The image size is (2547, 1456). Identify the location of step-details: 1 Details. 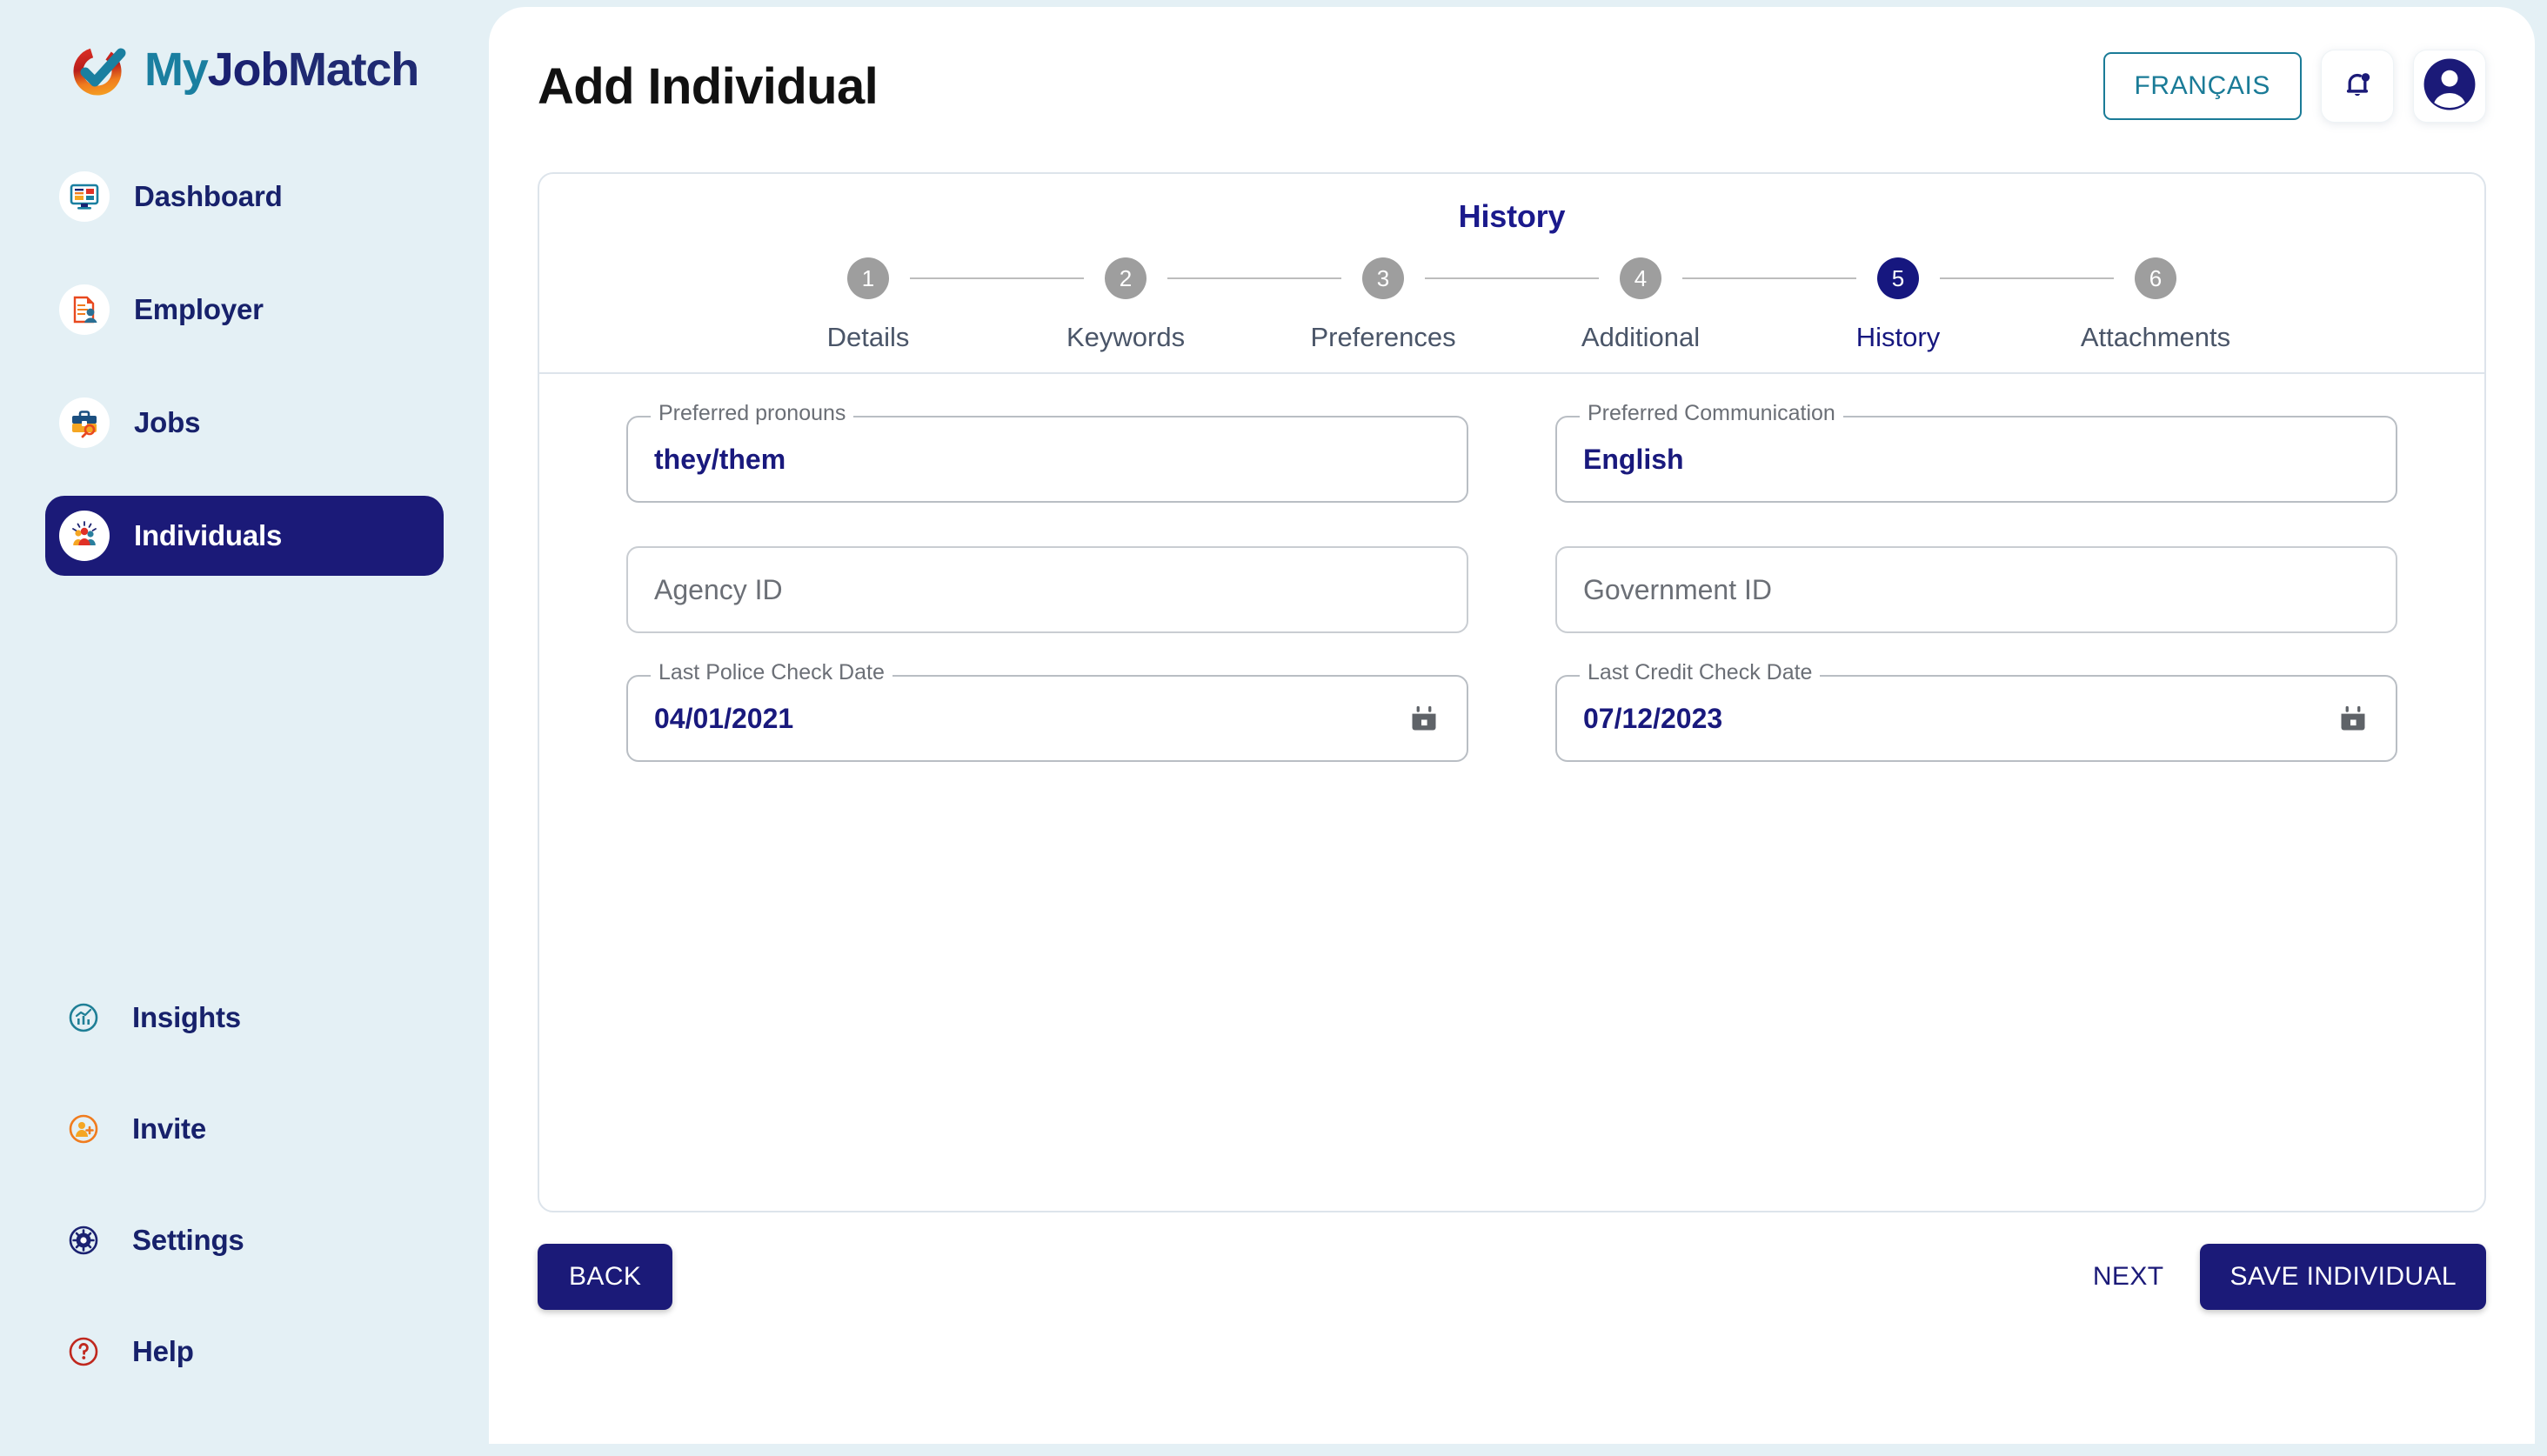
(868, 305).